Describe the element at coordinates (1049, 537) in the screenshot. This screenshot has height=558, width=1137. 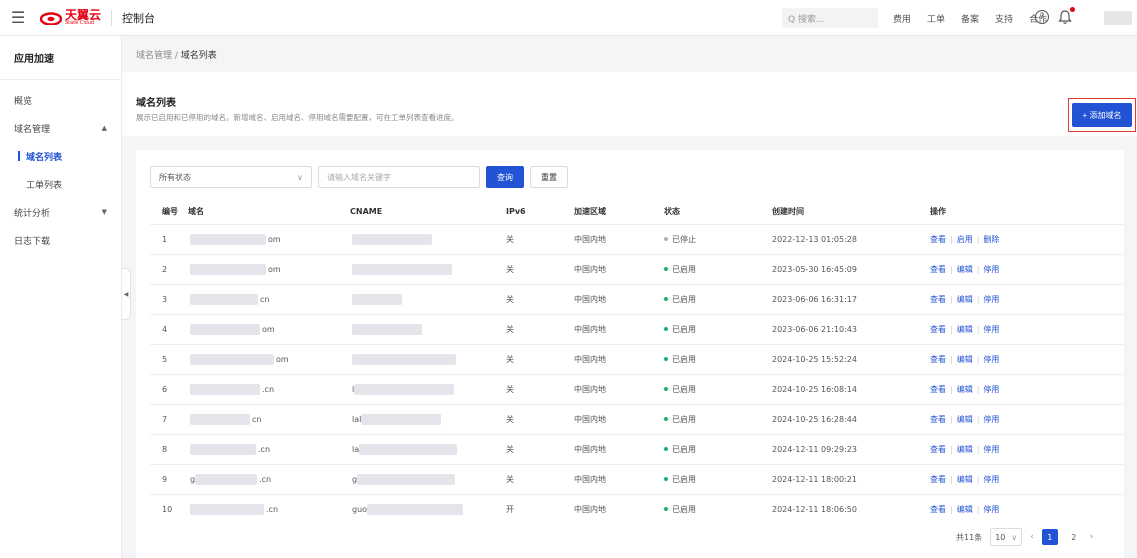
I see `page-1-button: 1` at that location.